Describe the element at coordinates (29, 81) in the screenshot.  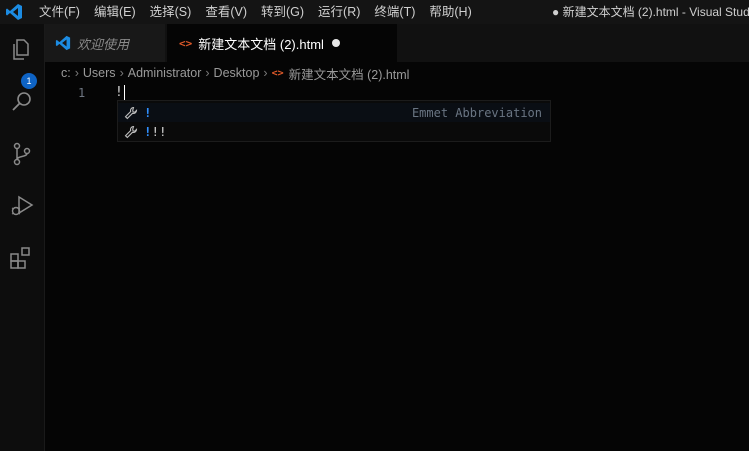
I see `explorer-badge: 1` at that location.